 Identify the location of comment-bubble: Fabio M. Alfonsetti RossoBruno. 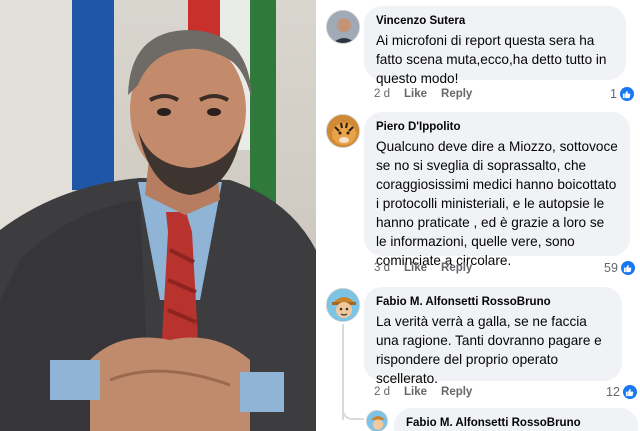
(516, 419).